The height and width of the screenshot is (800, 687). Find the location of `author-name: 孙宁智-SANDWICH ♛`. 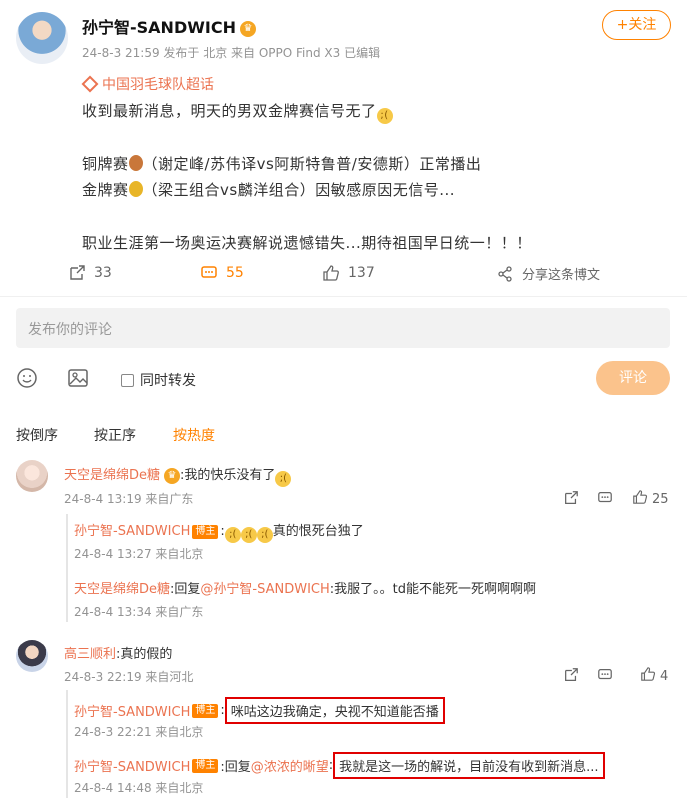

author-name: 孙宁智-SANDWICH ♛ is located at coordinates (169, 26).